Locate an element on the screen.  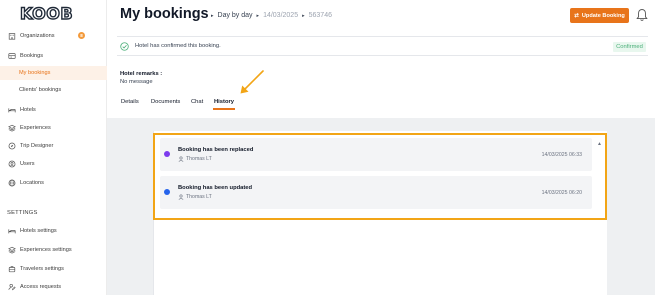
confirmation-message: Hotel has confirmed this booking. is located at coordinates (178, 46).